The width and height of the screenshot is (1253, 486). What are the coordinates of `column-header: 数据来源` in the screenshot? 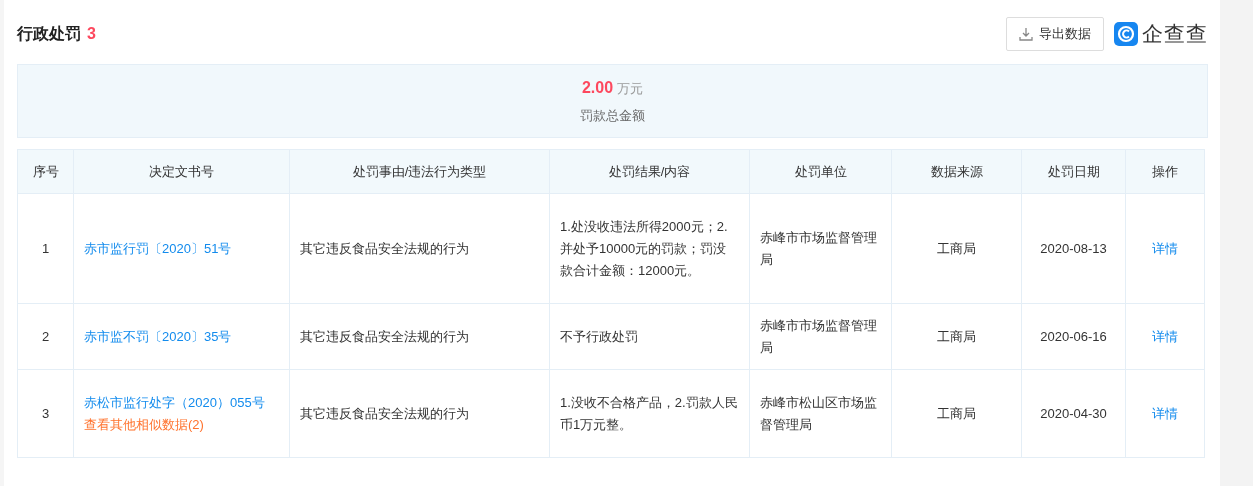 It's located at (956, 171).